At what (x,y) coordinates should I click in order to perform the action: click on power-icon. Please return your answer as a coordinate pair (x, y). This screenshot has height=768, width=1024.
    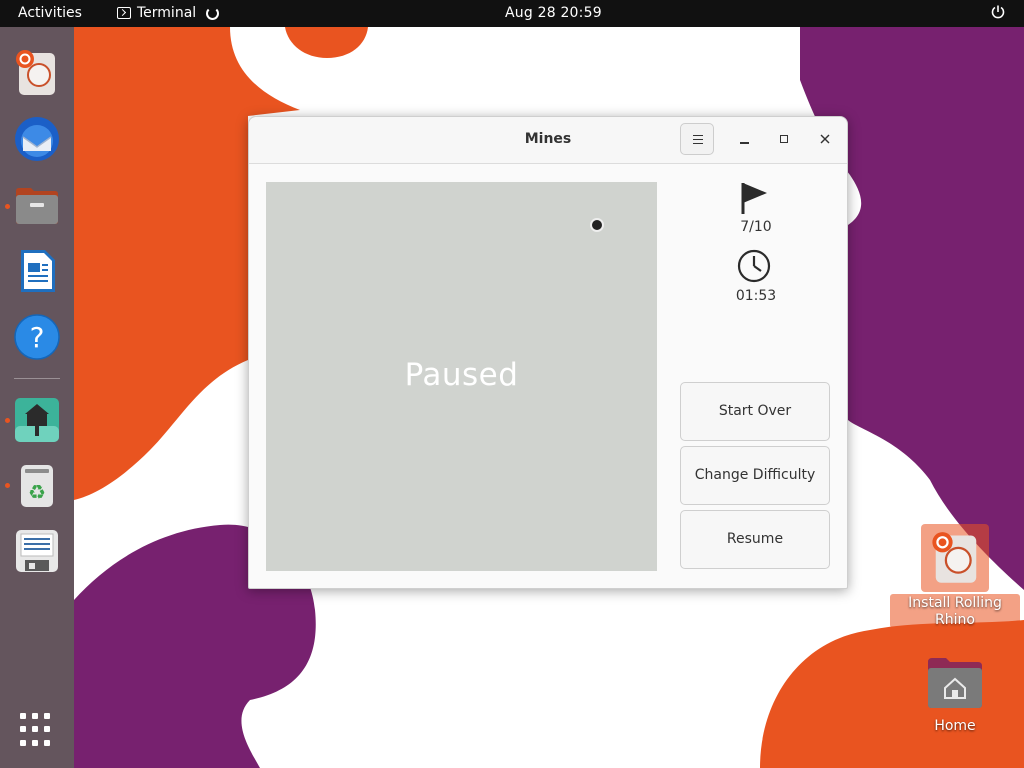
    Looking at the image, I should click on (998, 12).